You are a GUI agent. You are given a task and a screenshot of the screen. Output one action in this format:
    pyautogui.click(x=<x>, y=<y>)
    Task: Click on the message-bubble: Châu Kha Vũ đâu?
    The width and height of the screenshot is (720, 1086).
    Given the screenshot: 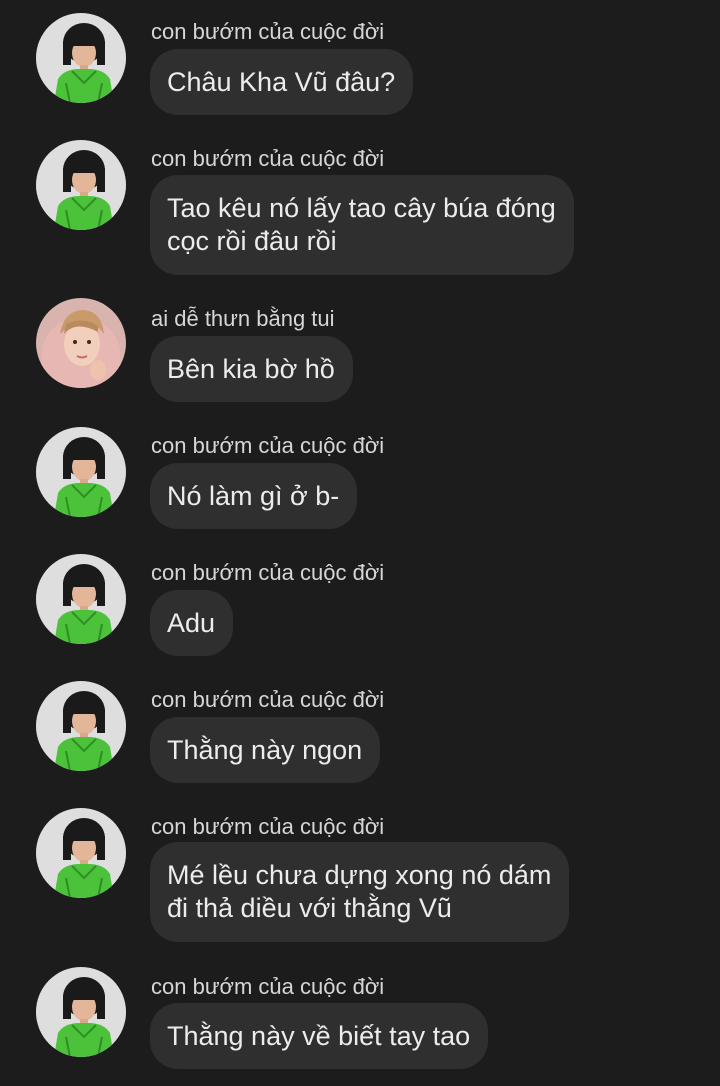 What is the action you would take?
    pyautogui.click(x=282, y=82)
    